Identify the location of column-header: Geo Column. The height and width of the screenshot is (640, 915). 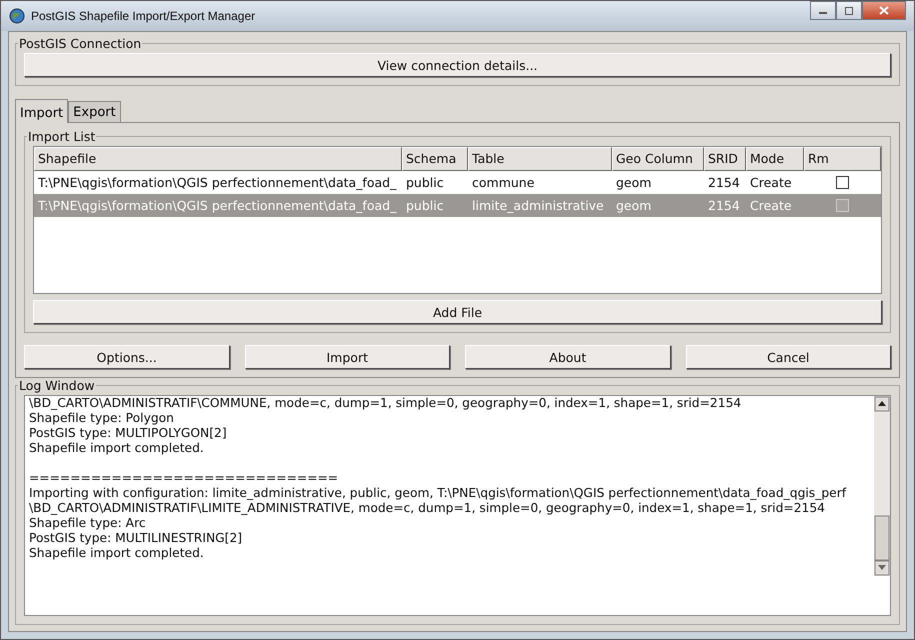
(658, 159).